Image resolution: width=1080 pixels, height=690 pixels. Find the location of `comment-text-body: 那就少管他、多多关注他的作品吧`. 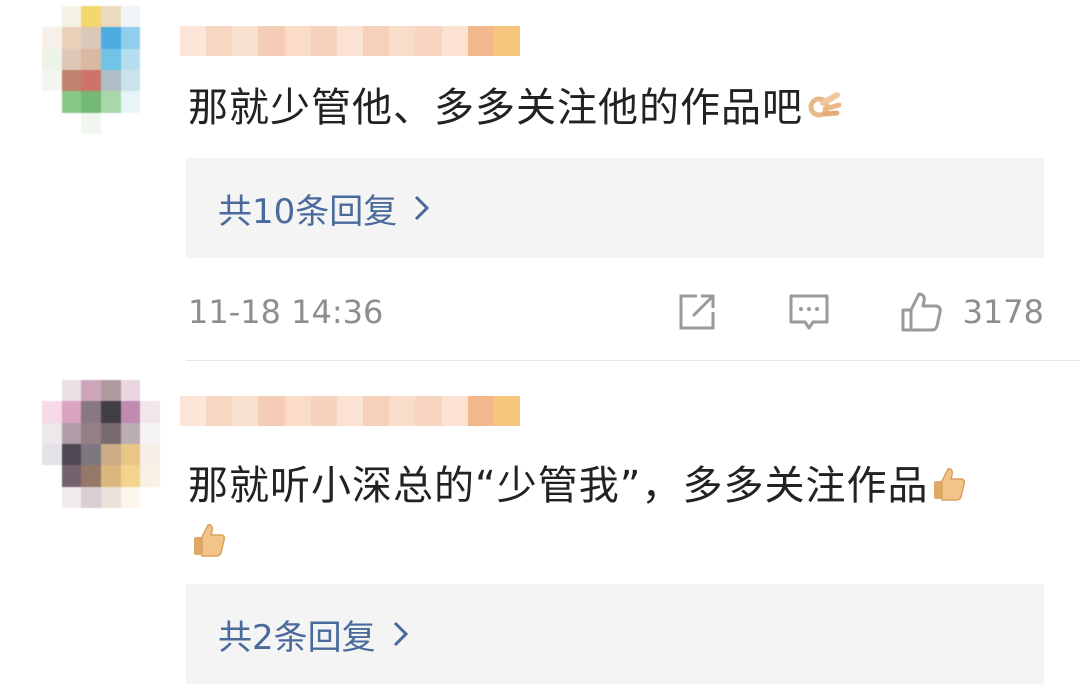

comment-text-body: 那就少管他、多多关注他的作品吧 is located at coordinates (495, 108).